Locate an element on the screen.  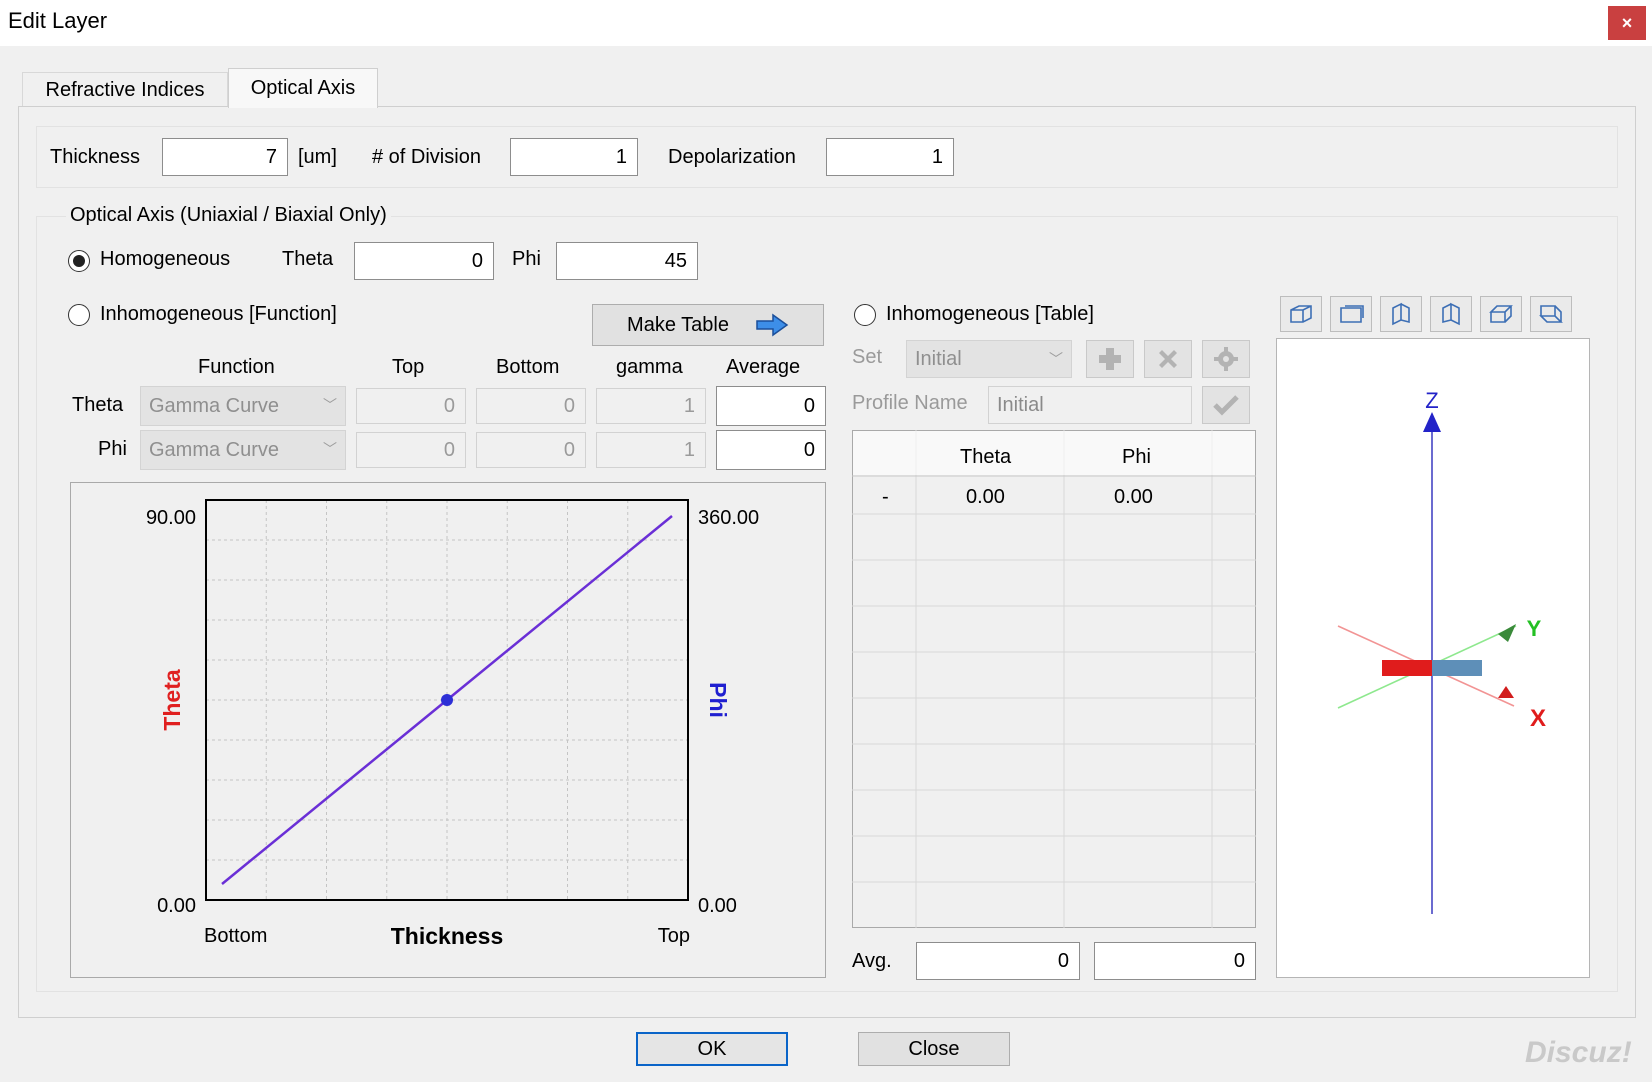
profile-name-label: Profile Name is located at coordinates (910, 403).